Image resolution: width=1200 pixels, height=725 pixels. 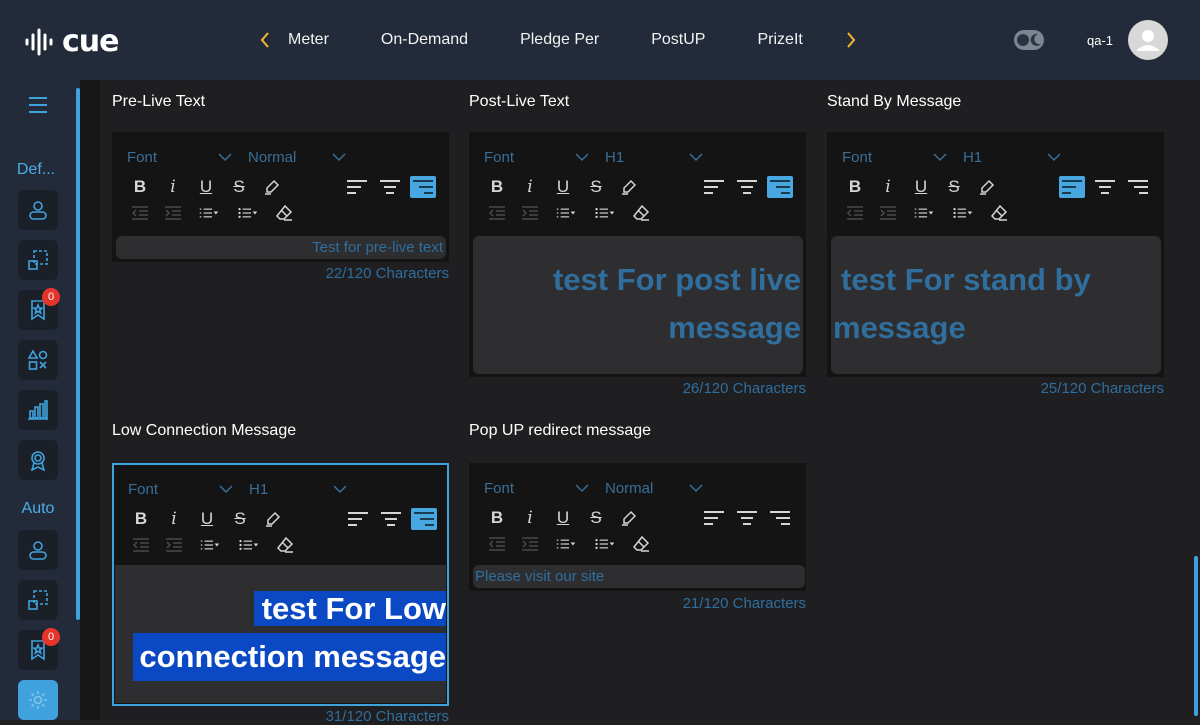 What do you see at coordinates (280, 634) in the screenshot?
I see `low-connection-text-area: test For Low connection message` at bounding box center [280, 634].